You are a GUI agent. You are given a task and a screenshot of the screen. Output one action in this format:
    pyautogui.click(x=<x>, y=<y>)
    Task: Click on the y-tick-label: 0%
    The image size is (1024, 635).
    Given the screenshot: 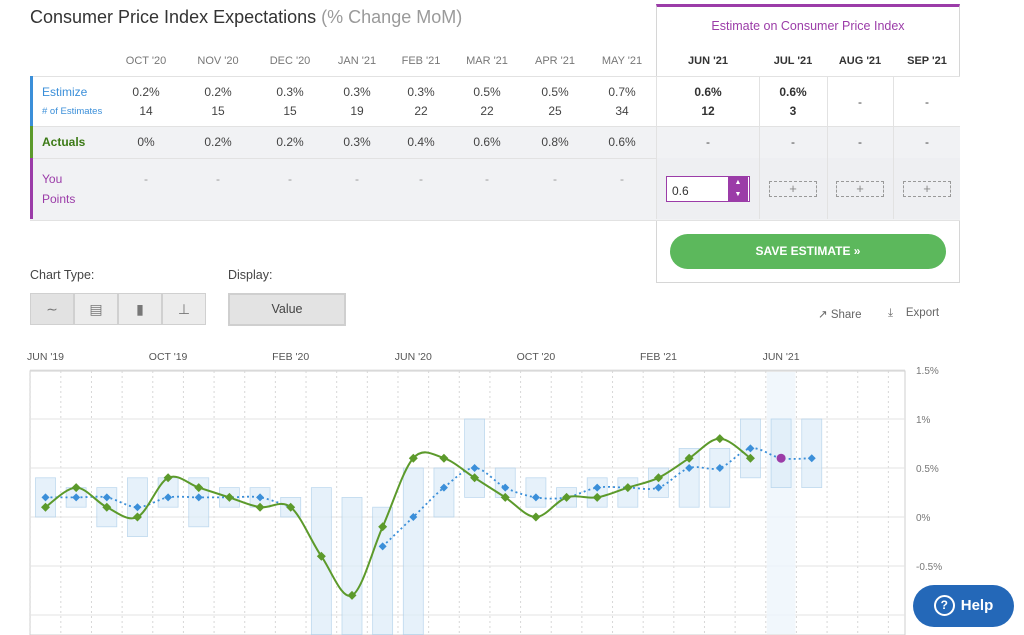 What is the action you would take?
    pyautogui.click(x=923, y=518)
    